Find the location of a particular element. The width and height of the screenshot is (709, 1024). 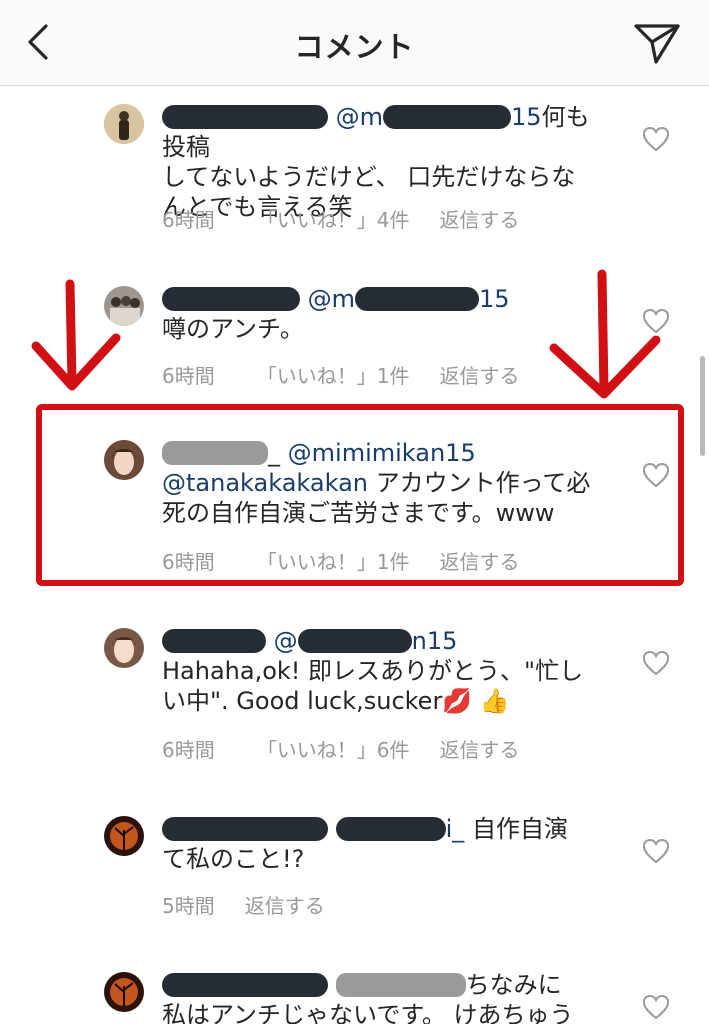

comment-text-fragment: アカウント作って必 is located at coordinates (479, 483).